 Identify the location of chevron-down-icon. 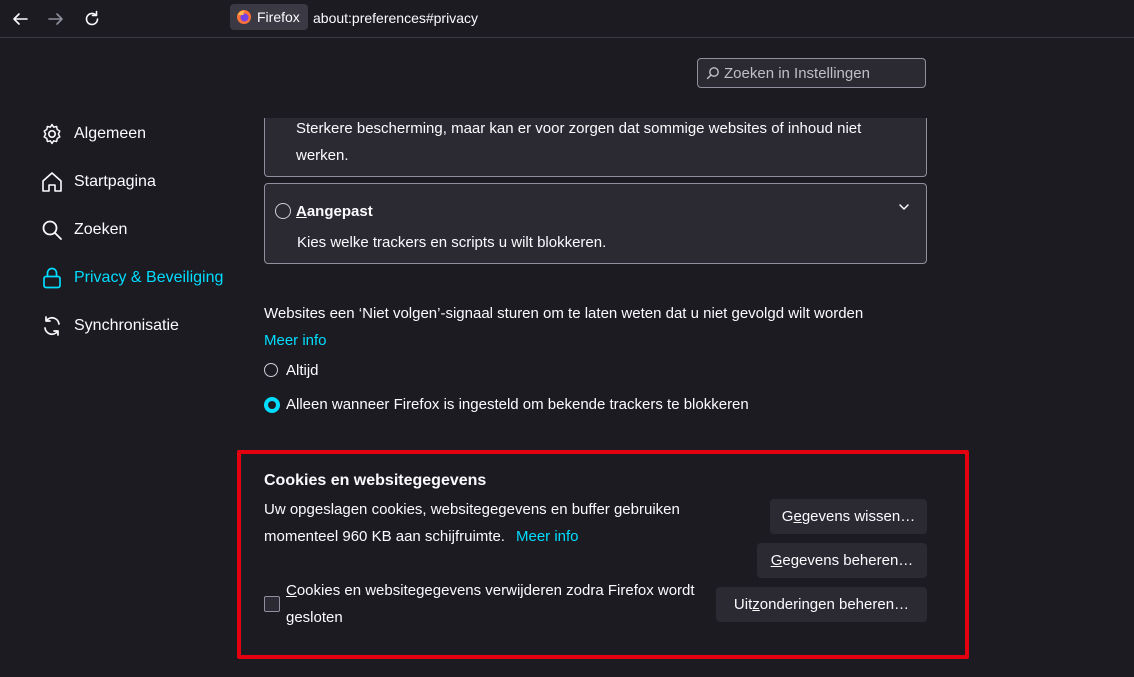
(904, 209).